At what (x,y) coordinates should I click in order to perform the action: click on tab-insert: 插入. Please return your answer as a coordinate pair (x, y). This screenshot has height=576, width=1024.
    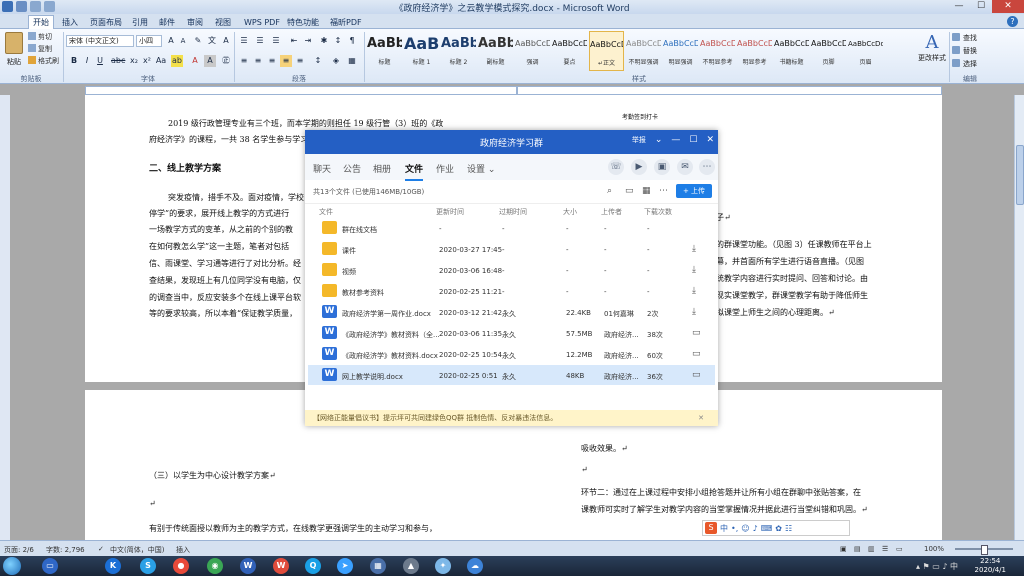
    Looking at the image, I should click on (70, 22).